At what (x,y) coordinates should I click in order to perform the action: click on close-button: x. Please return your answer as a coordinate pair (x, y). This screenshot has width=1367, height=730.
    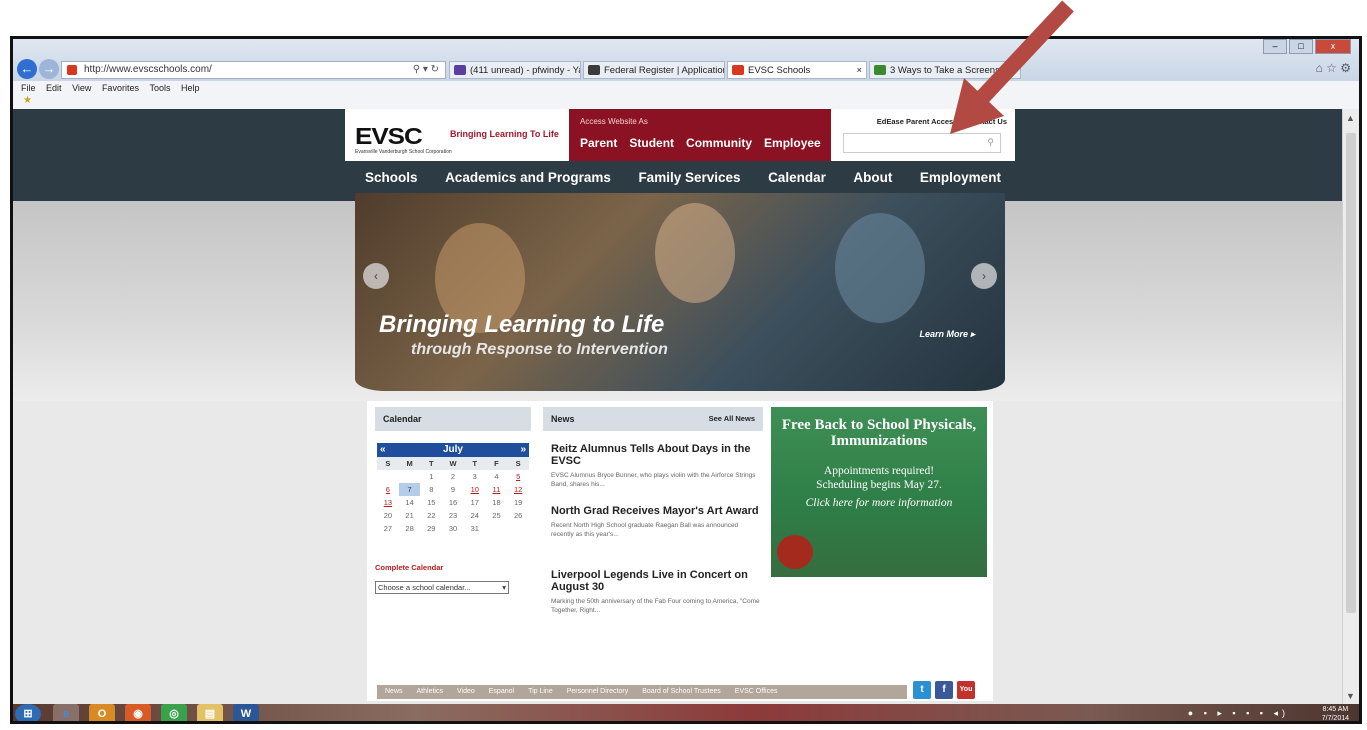
    Looking at the image, I should click on (1333, 46).